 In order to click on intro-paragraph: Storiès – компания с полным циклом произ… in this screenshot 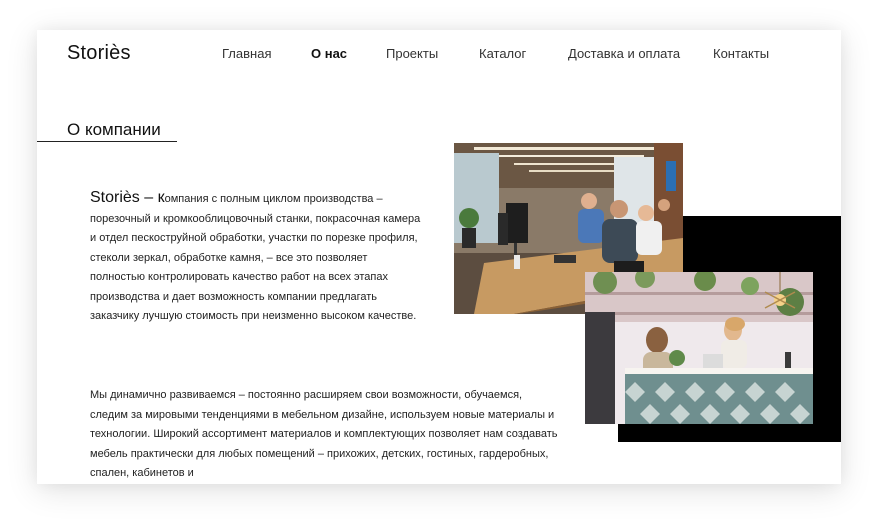, I will do `click(256, 257)`.